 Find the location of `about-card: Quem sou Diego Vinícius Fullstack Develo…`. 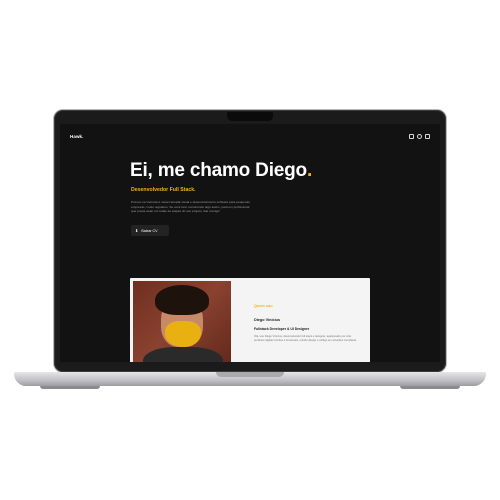

about-card: Quem sou Diego Vinícius Fullstack Develo… is located at coordinates (250, 320).